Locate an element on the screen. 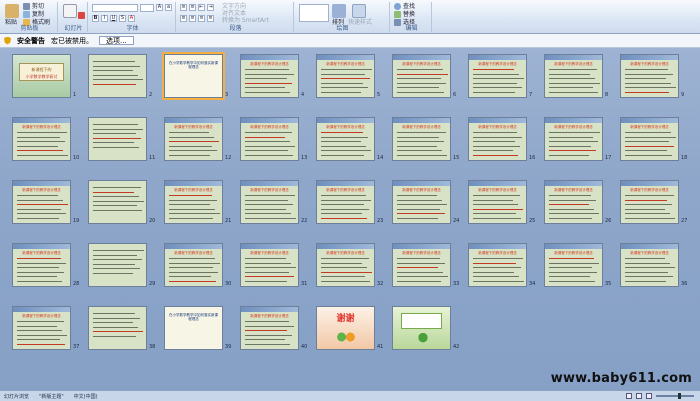 The width and height of the screenshot is (700, 401). copy-button: 复制 is located at coordinates (33, 14).